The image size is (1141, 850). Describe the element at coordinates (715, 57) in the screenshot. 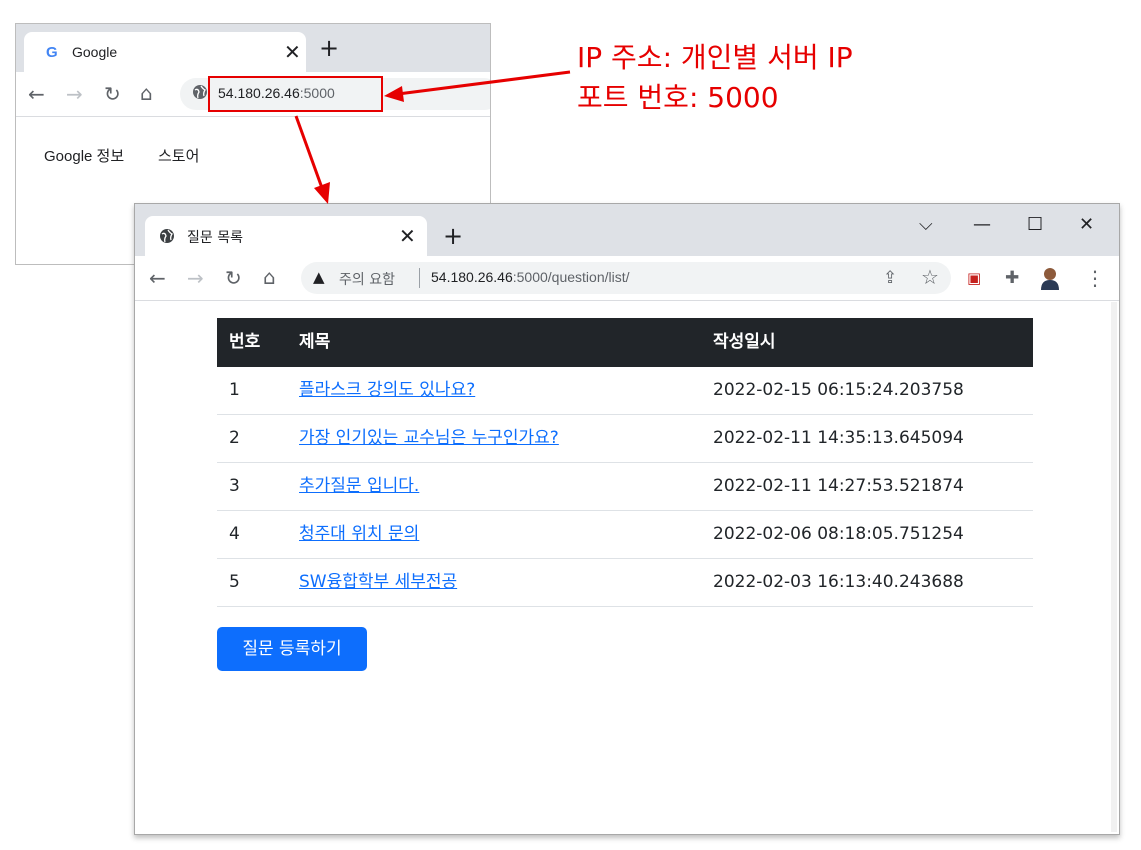

I see `annotation-ip: IP 주소: 개인별 서버 IP` at that location.